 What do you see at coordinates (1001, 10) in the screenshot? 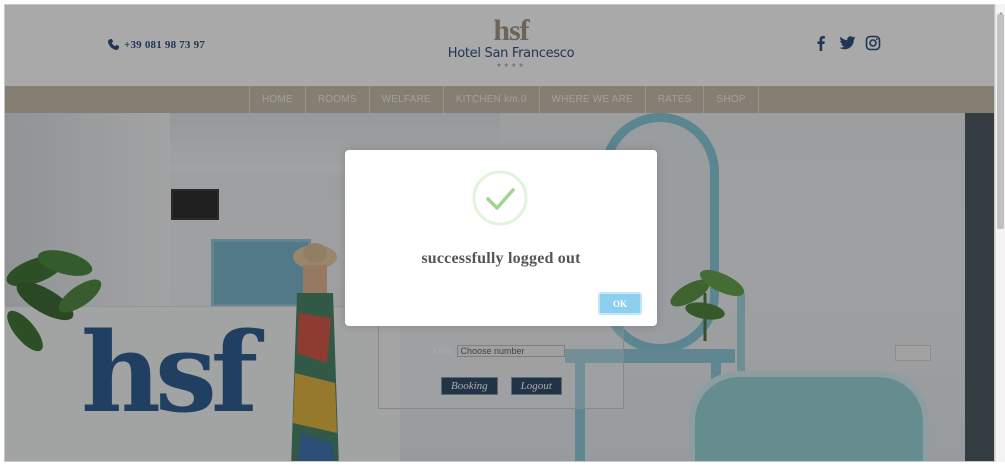
I see `scroll-up-icon` at bounding box center [1001, 10].